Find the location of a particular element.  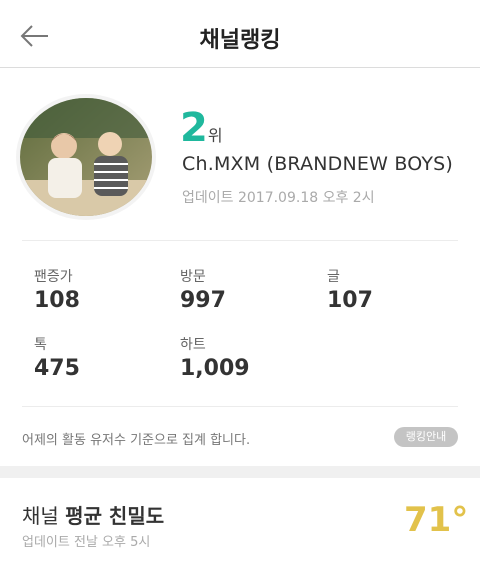

app-header: 채널랭킹 is located at coordinates (240, 34).